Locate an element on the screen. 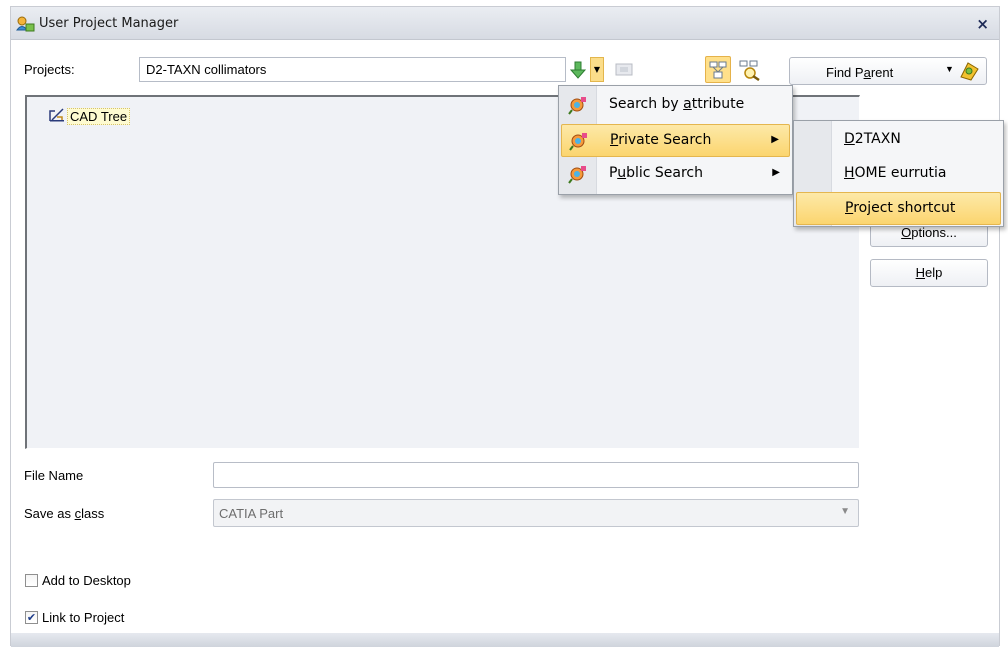 The width and height of the screenshot is (1008, 651). menu-item-label: Public Search is located at coordinates (656, 173).